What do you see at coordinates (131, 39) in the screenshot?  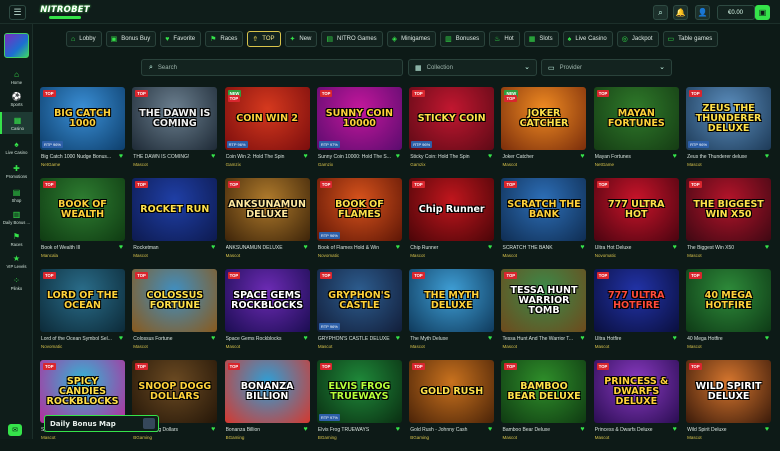 I see `tab-bonus-buy: ▣ Bonus Buy` at bounding box center [131, 39].